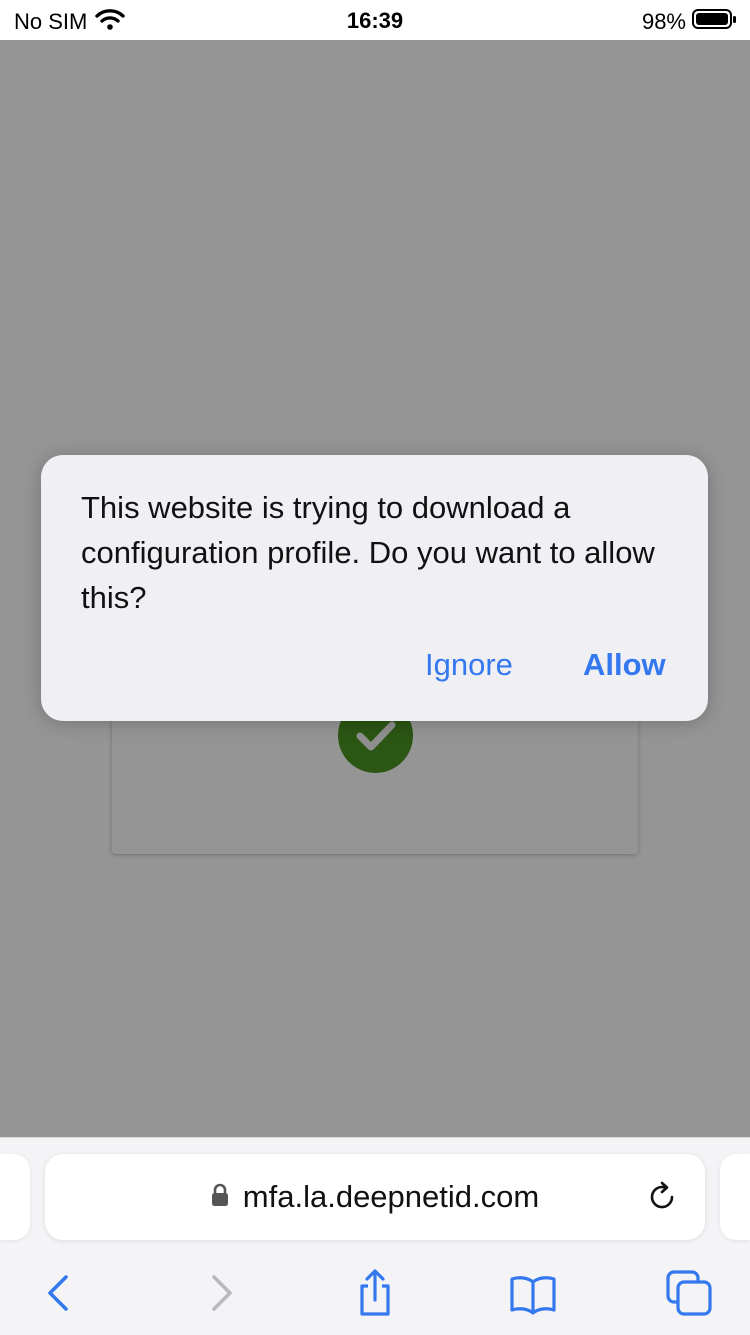  I want to click on status-right: 98%, so click(690, 22).